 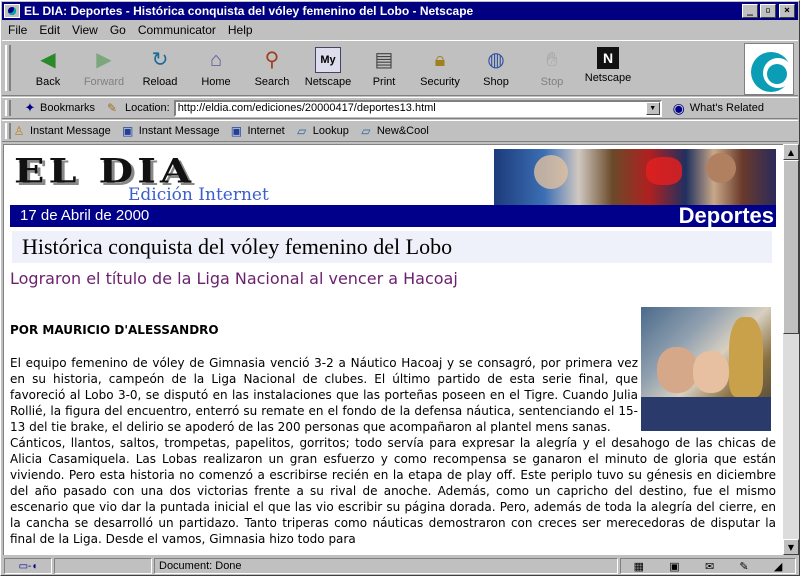 I want to click on personal-new-and-cool: ▱ New&Cool, so click(x=393, y=131).